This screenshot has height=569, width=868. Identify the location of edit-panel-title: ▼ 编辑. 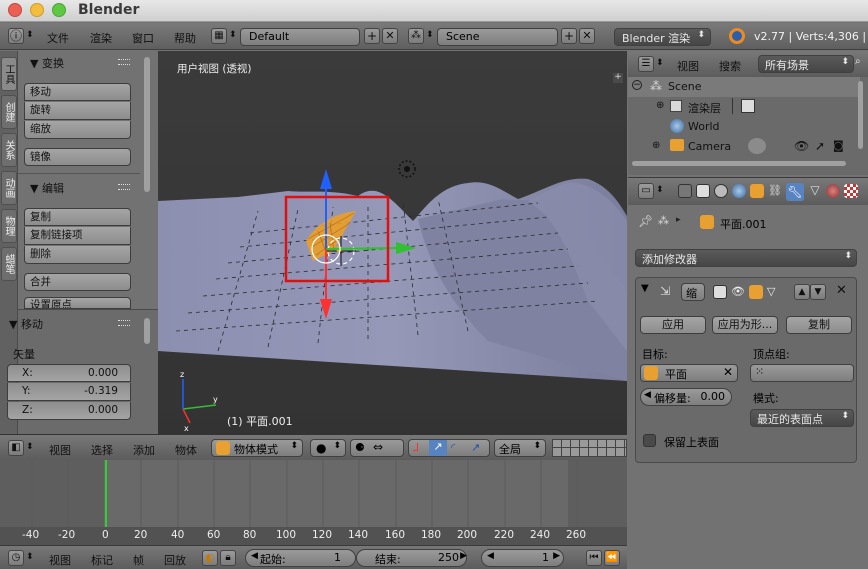
(47, 188).